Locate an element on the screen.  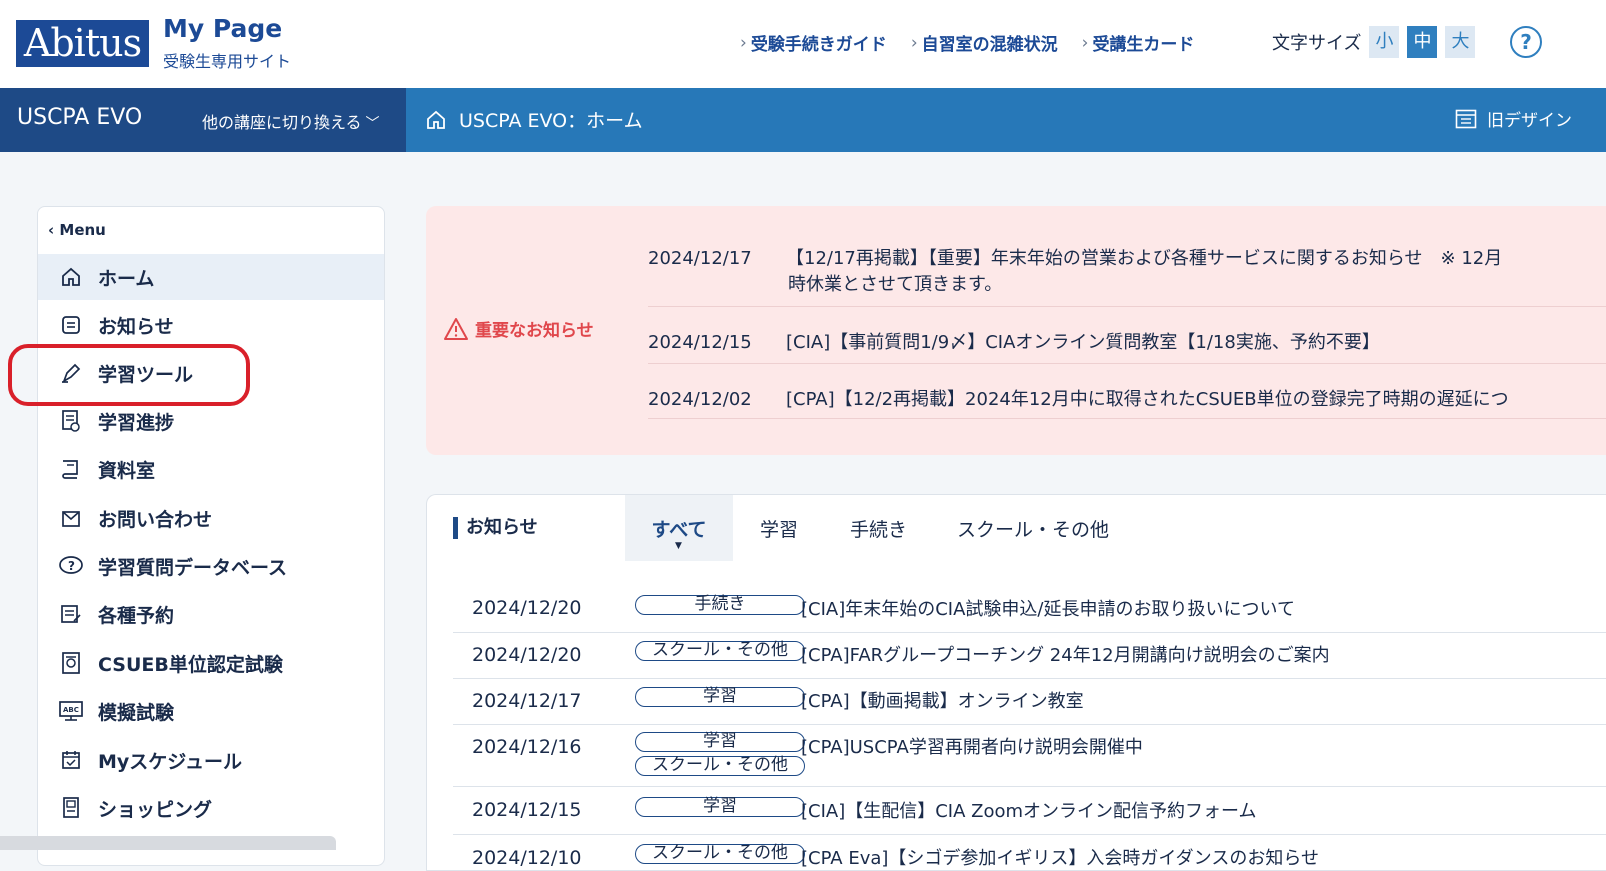
tag-list: 手続き is located at coordinates (720, 605).